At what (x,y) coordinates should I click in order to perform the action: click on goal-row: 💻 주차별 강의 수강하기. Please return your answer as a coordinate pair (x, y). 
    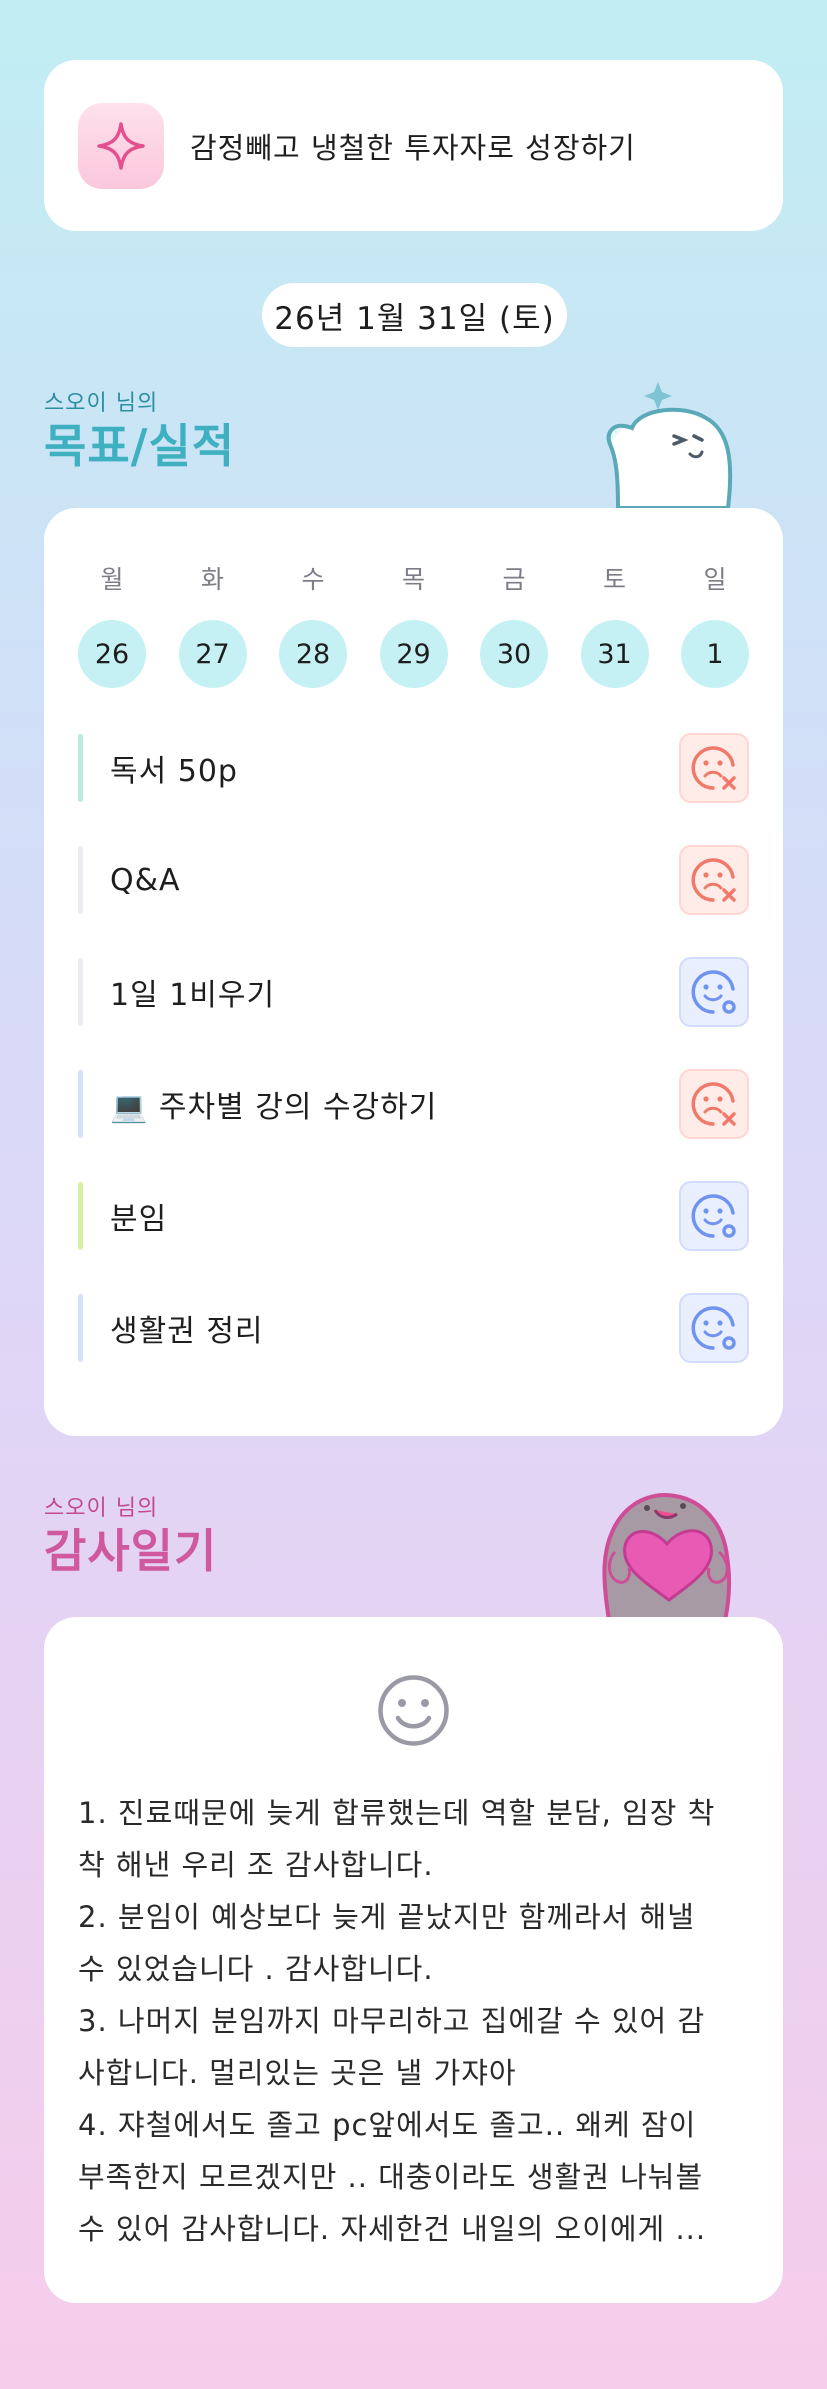
    Looking at the image, I should click on (413, 1104).